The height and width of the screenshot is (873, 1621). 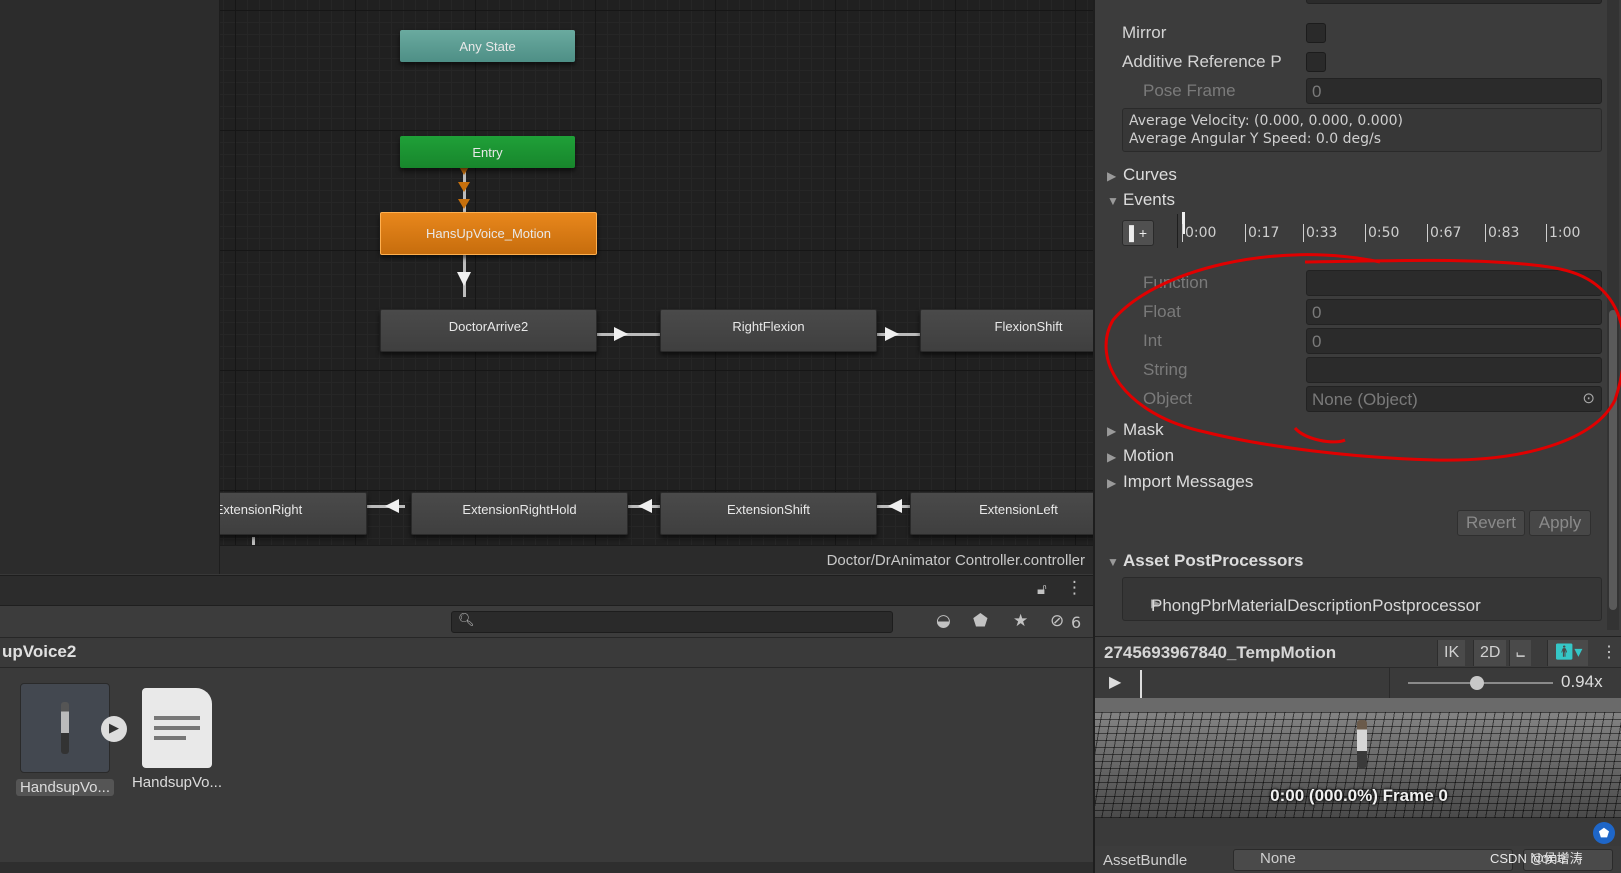 I want to click on hidden-packages-icon: ⊘, so click(x=1057, y=621).